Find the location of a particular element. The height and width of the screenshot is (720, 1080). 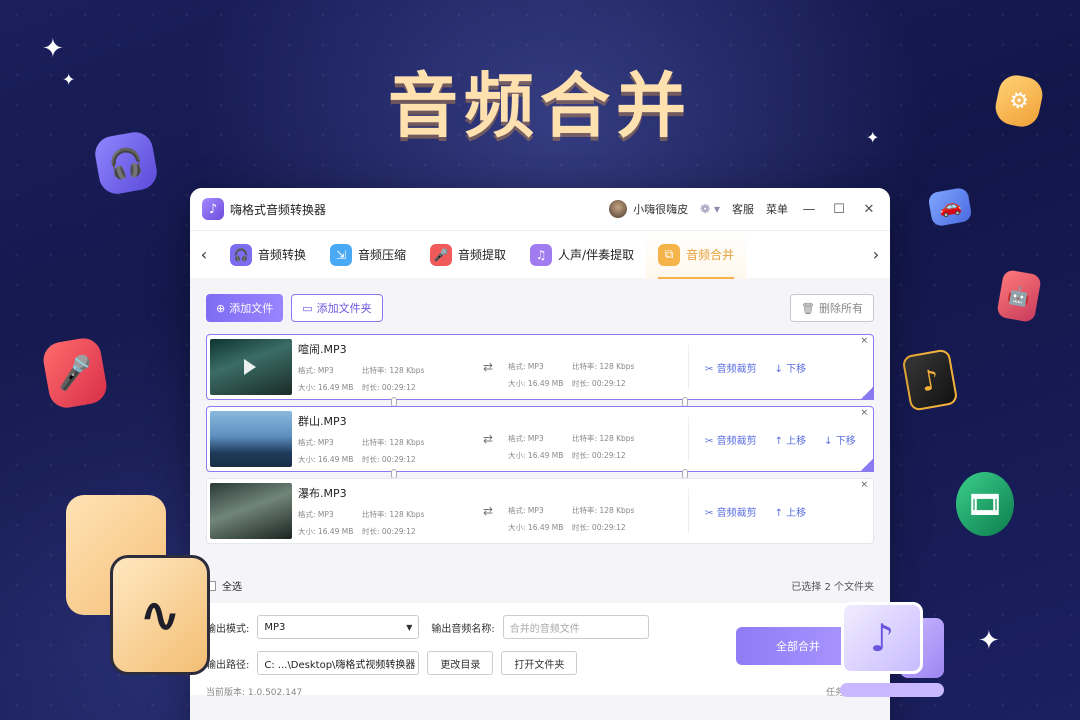

output-mode-value: MP3 is located at coordinates (275, 627).